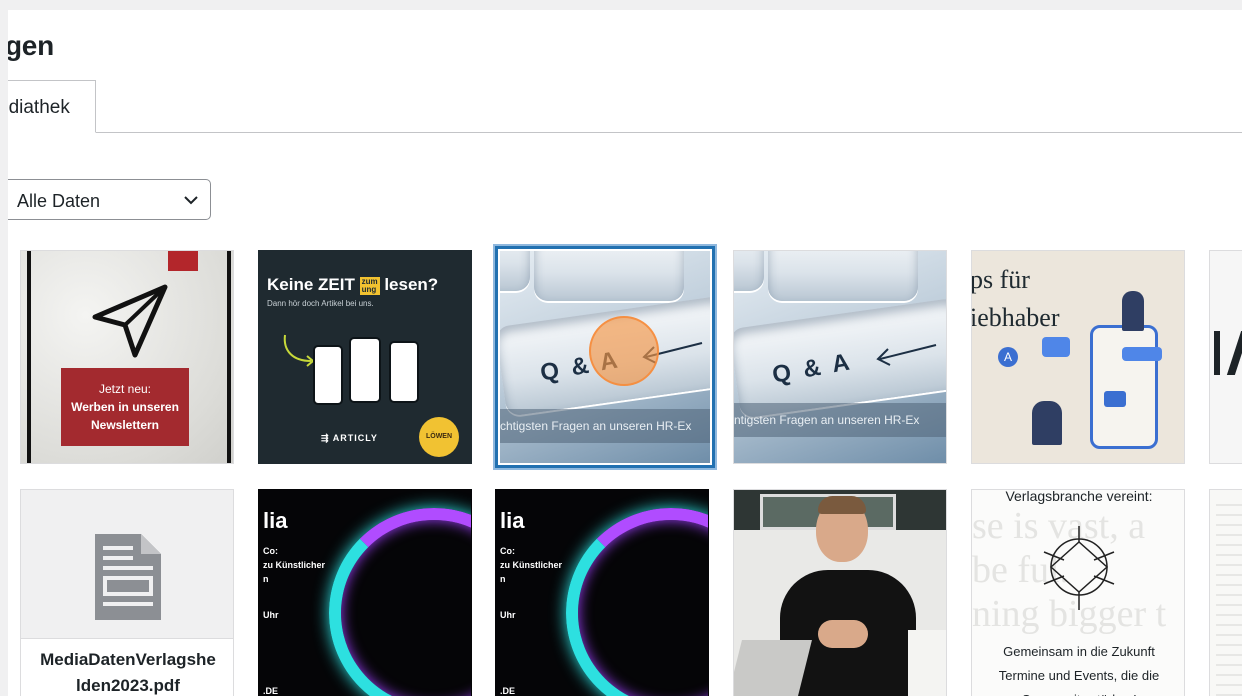 This screenshot has width=1242, height=696. I want to click on loewen-badge: LÖWEN, so click(439, 437).